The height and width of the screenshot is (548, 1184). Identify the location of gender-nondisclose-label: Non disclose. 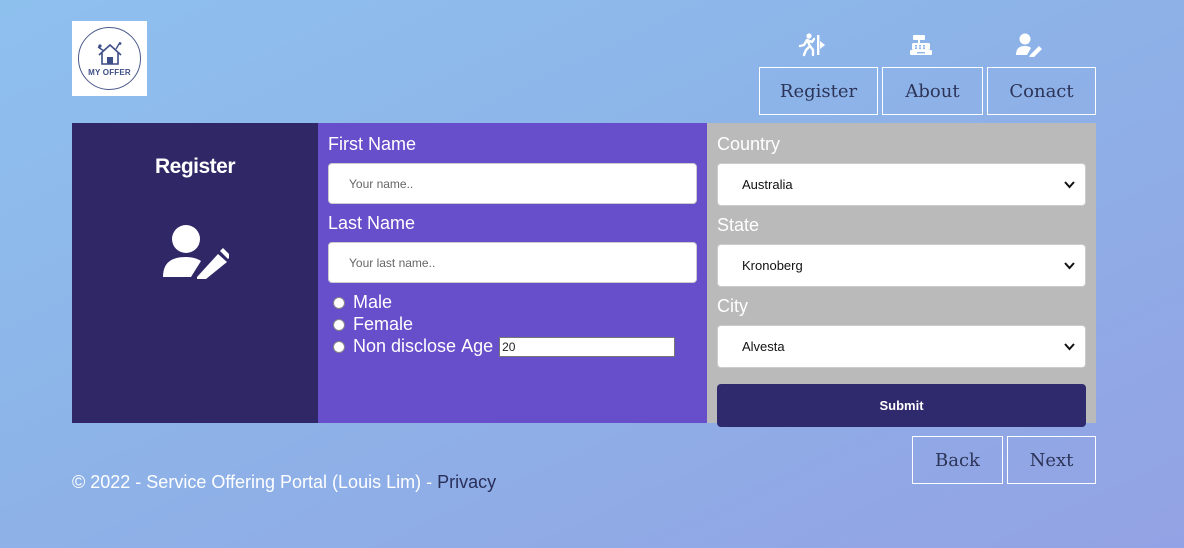
(405, 346).